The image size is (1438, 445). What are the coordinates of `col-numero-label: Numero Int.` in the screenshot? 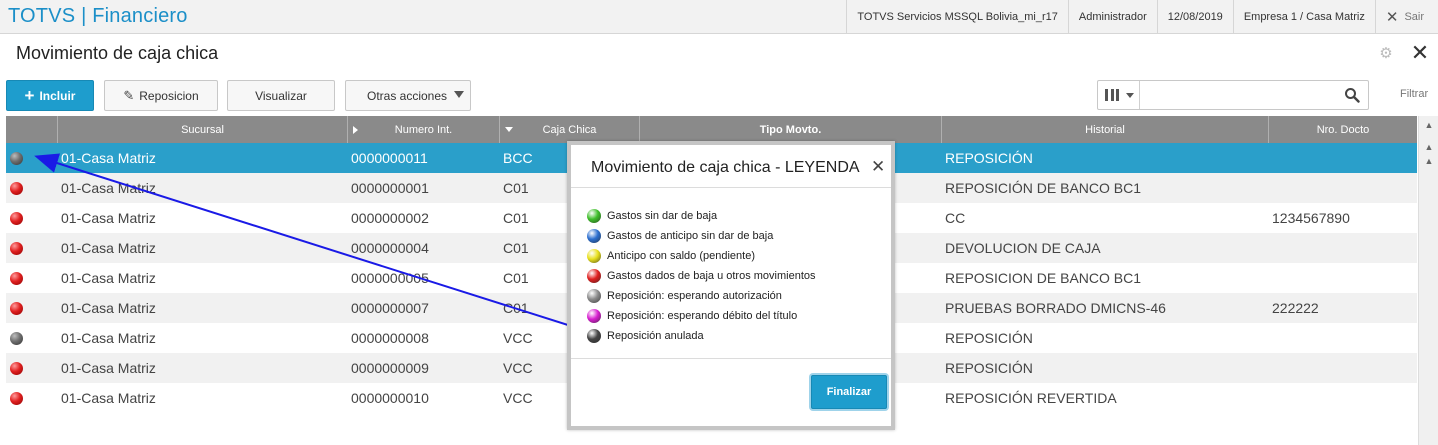 It's located at (423, 129).